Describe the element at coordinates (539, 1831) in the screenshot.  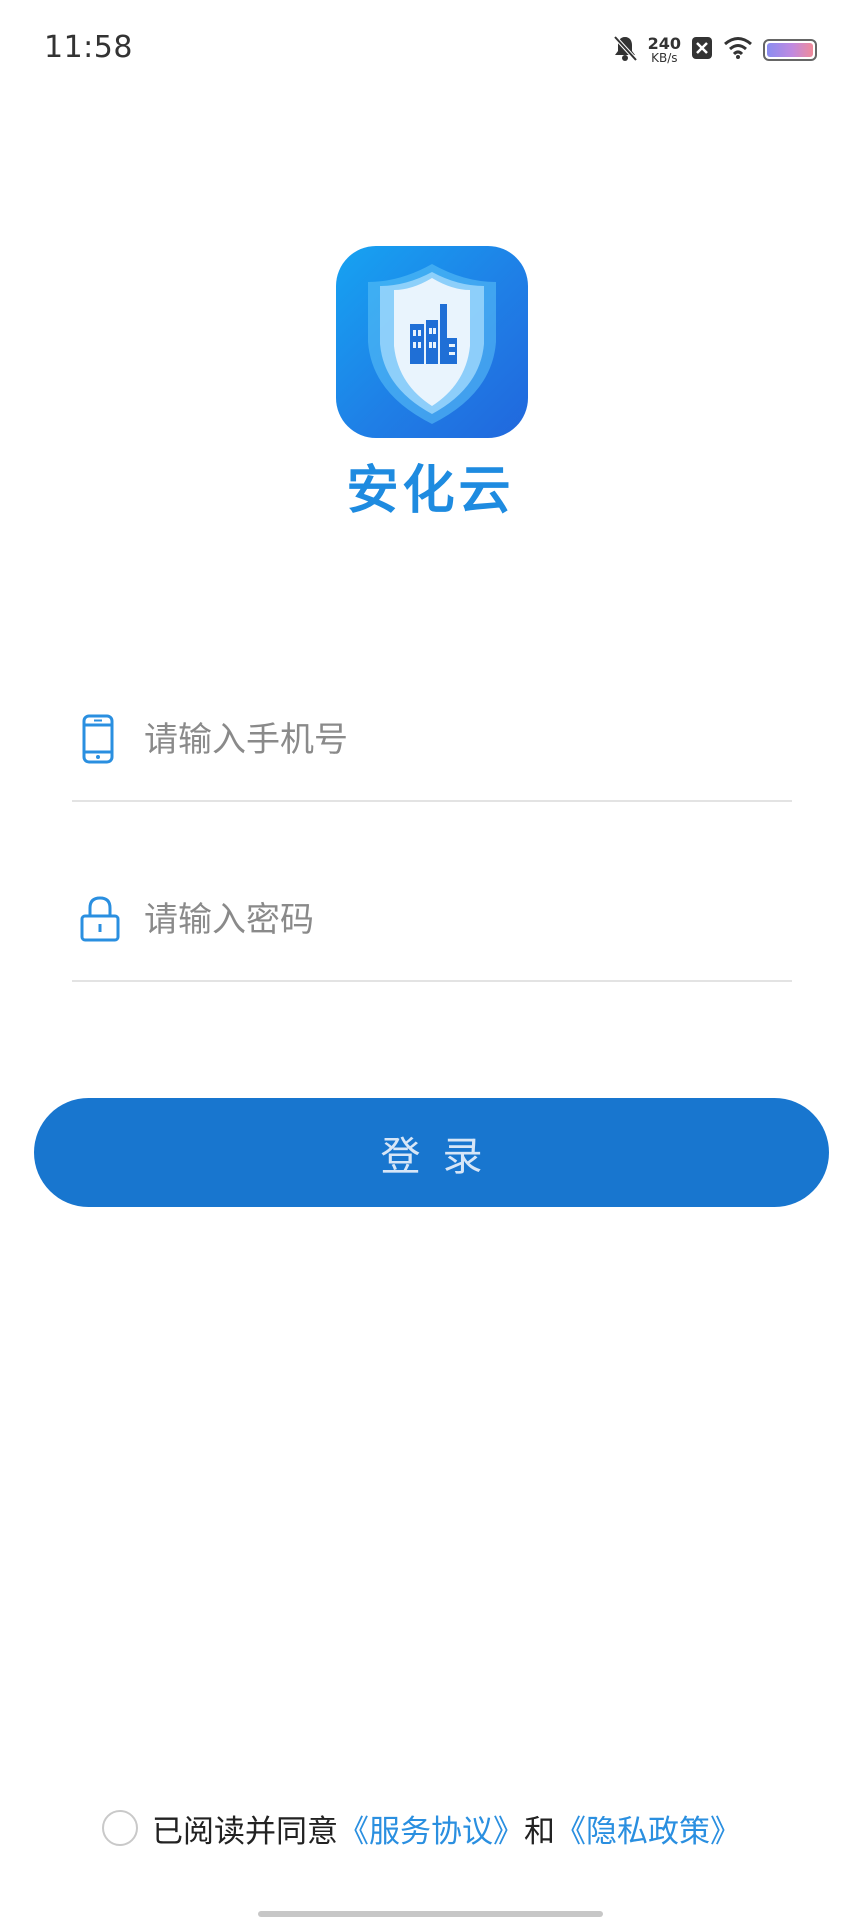
I see `agreement-connector: 和` at that location.